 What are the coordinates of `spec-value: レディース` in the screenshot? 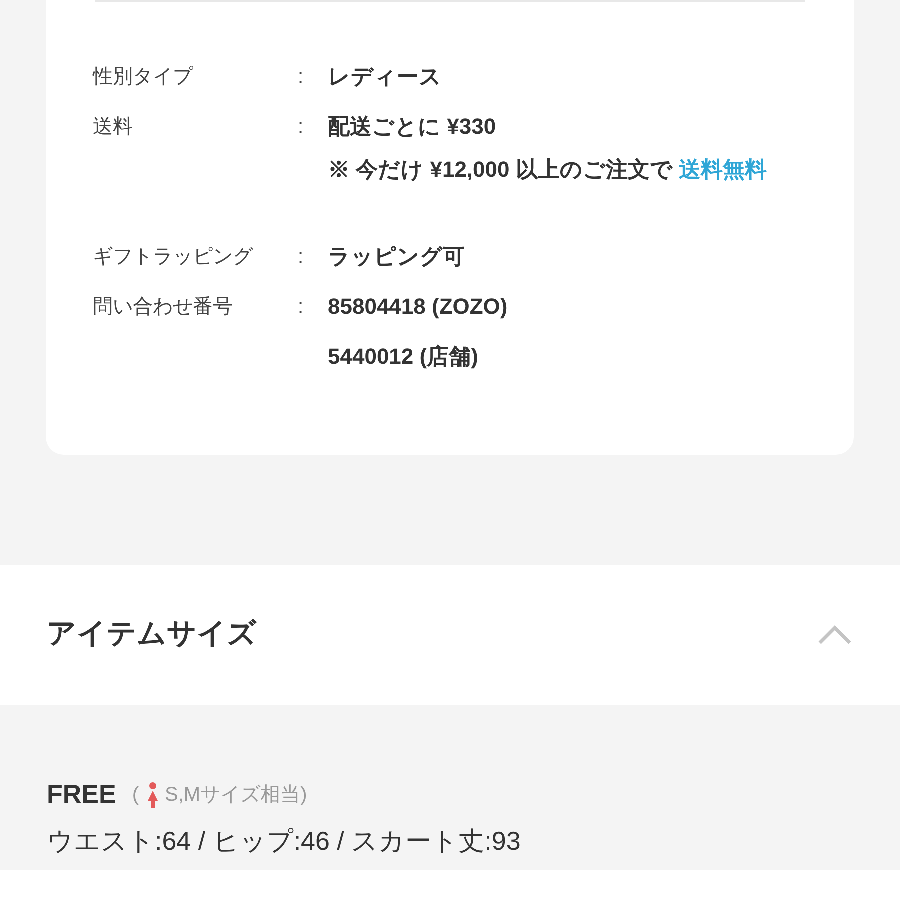 It's located at (385, 77).